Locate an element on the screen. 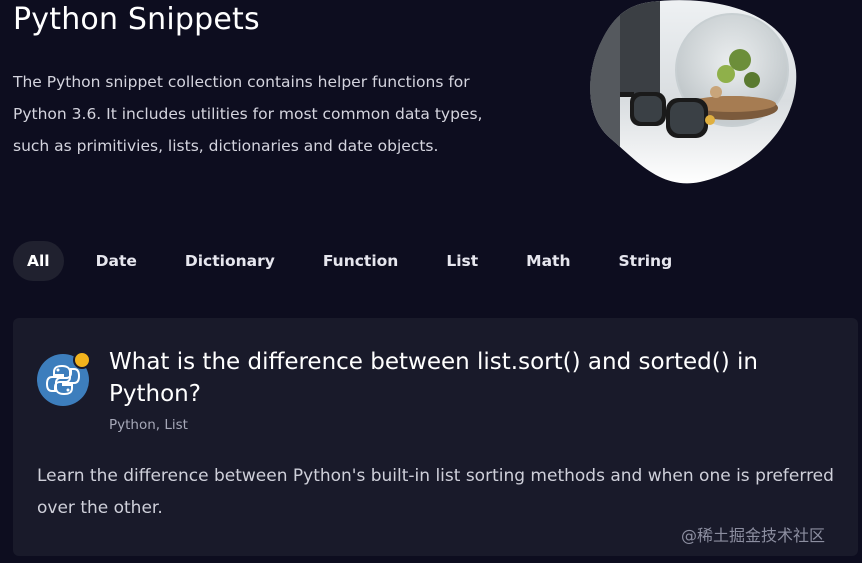 The height and width of the screenshot is (563, 862). tab-function: Function is located at coordinates (360, 261).